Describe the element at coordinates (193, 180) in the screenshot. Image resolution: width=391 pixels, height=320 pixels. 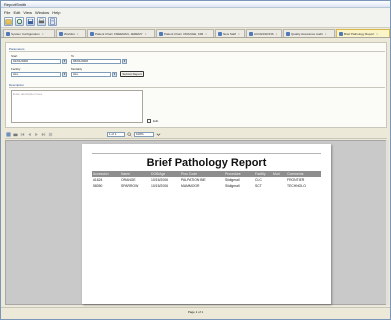
I see `table-cell: PALPATION BIE` at that location.